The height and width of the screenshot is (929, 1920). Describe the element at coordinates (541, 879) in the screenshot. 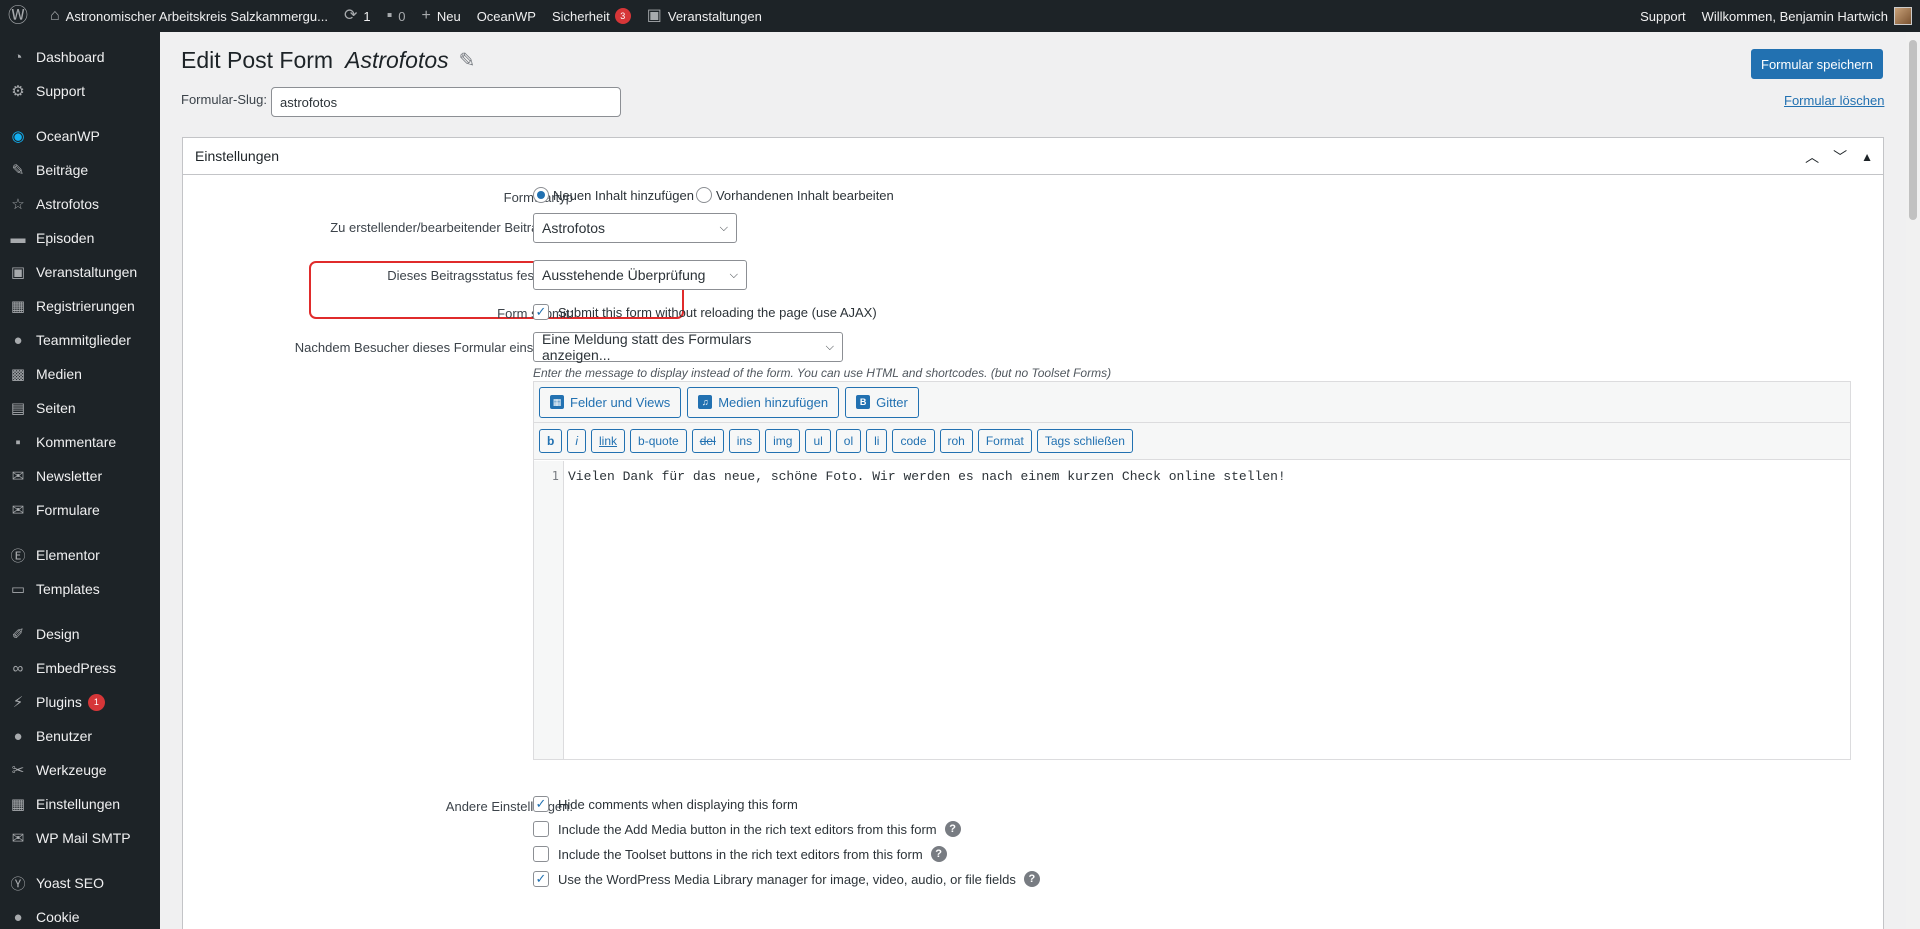

I see `media-library-checkbox: ✓` at that location.